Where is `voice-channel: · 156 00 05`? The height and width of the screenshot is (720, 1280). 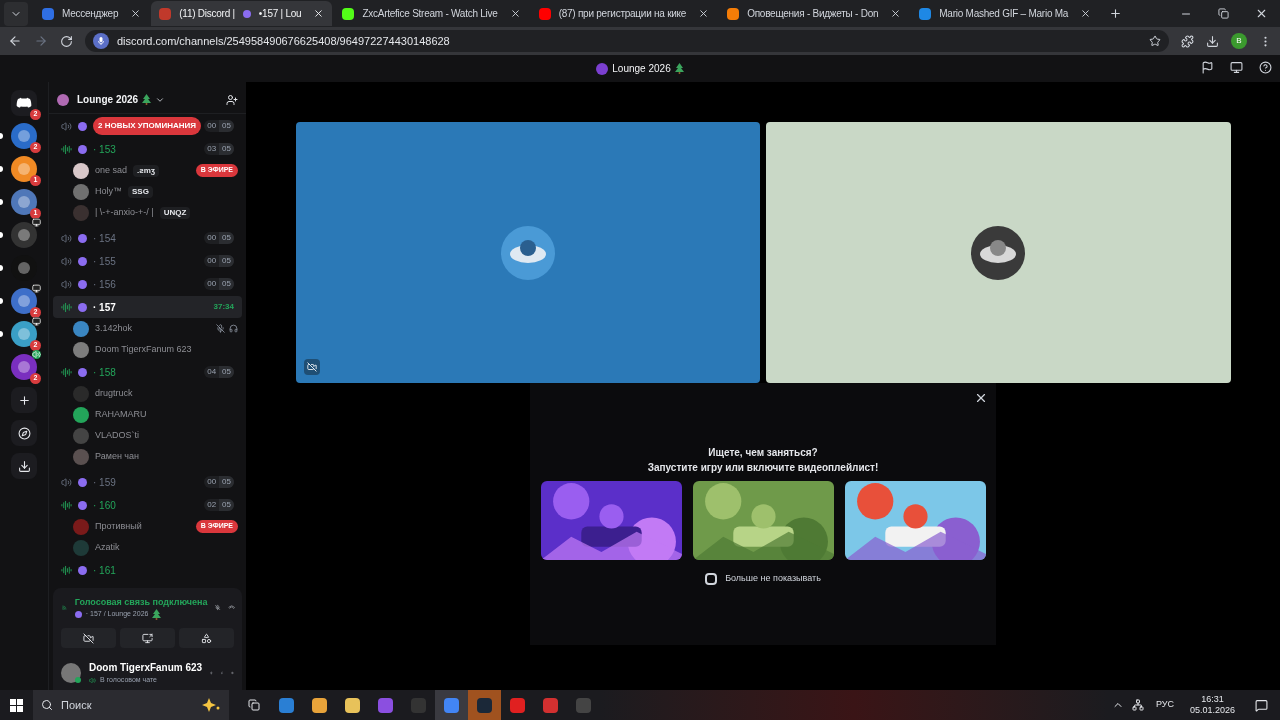
voice-channel: · 156 00 05 is located at coordinates (147, 284).